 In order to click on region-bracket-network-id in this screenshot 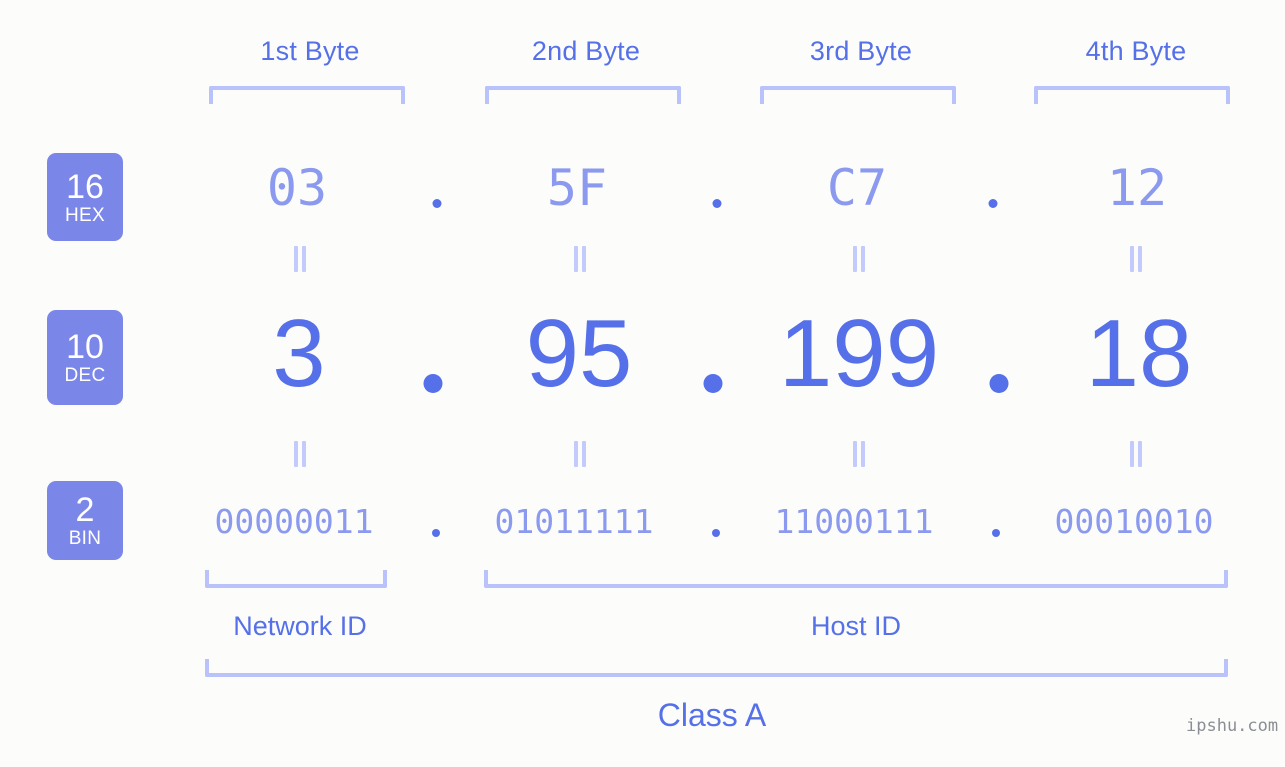, I will do `click(296, 579)`.